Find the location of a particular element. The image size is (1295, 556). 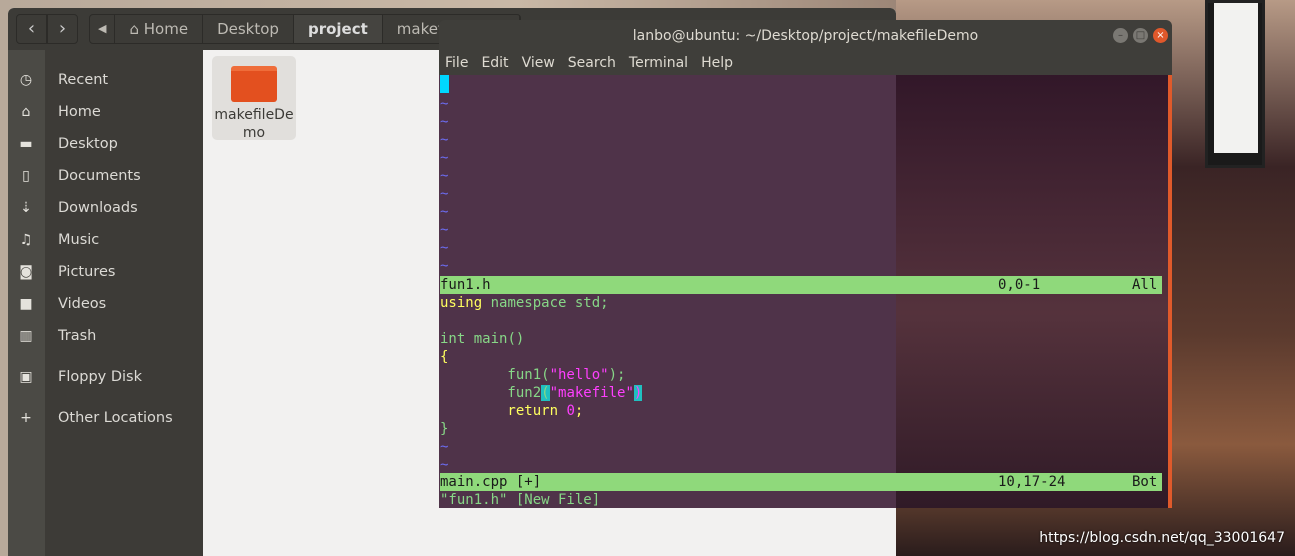

sidebar-item-documents: ▯ Documents is located at coordinates (105, 176).